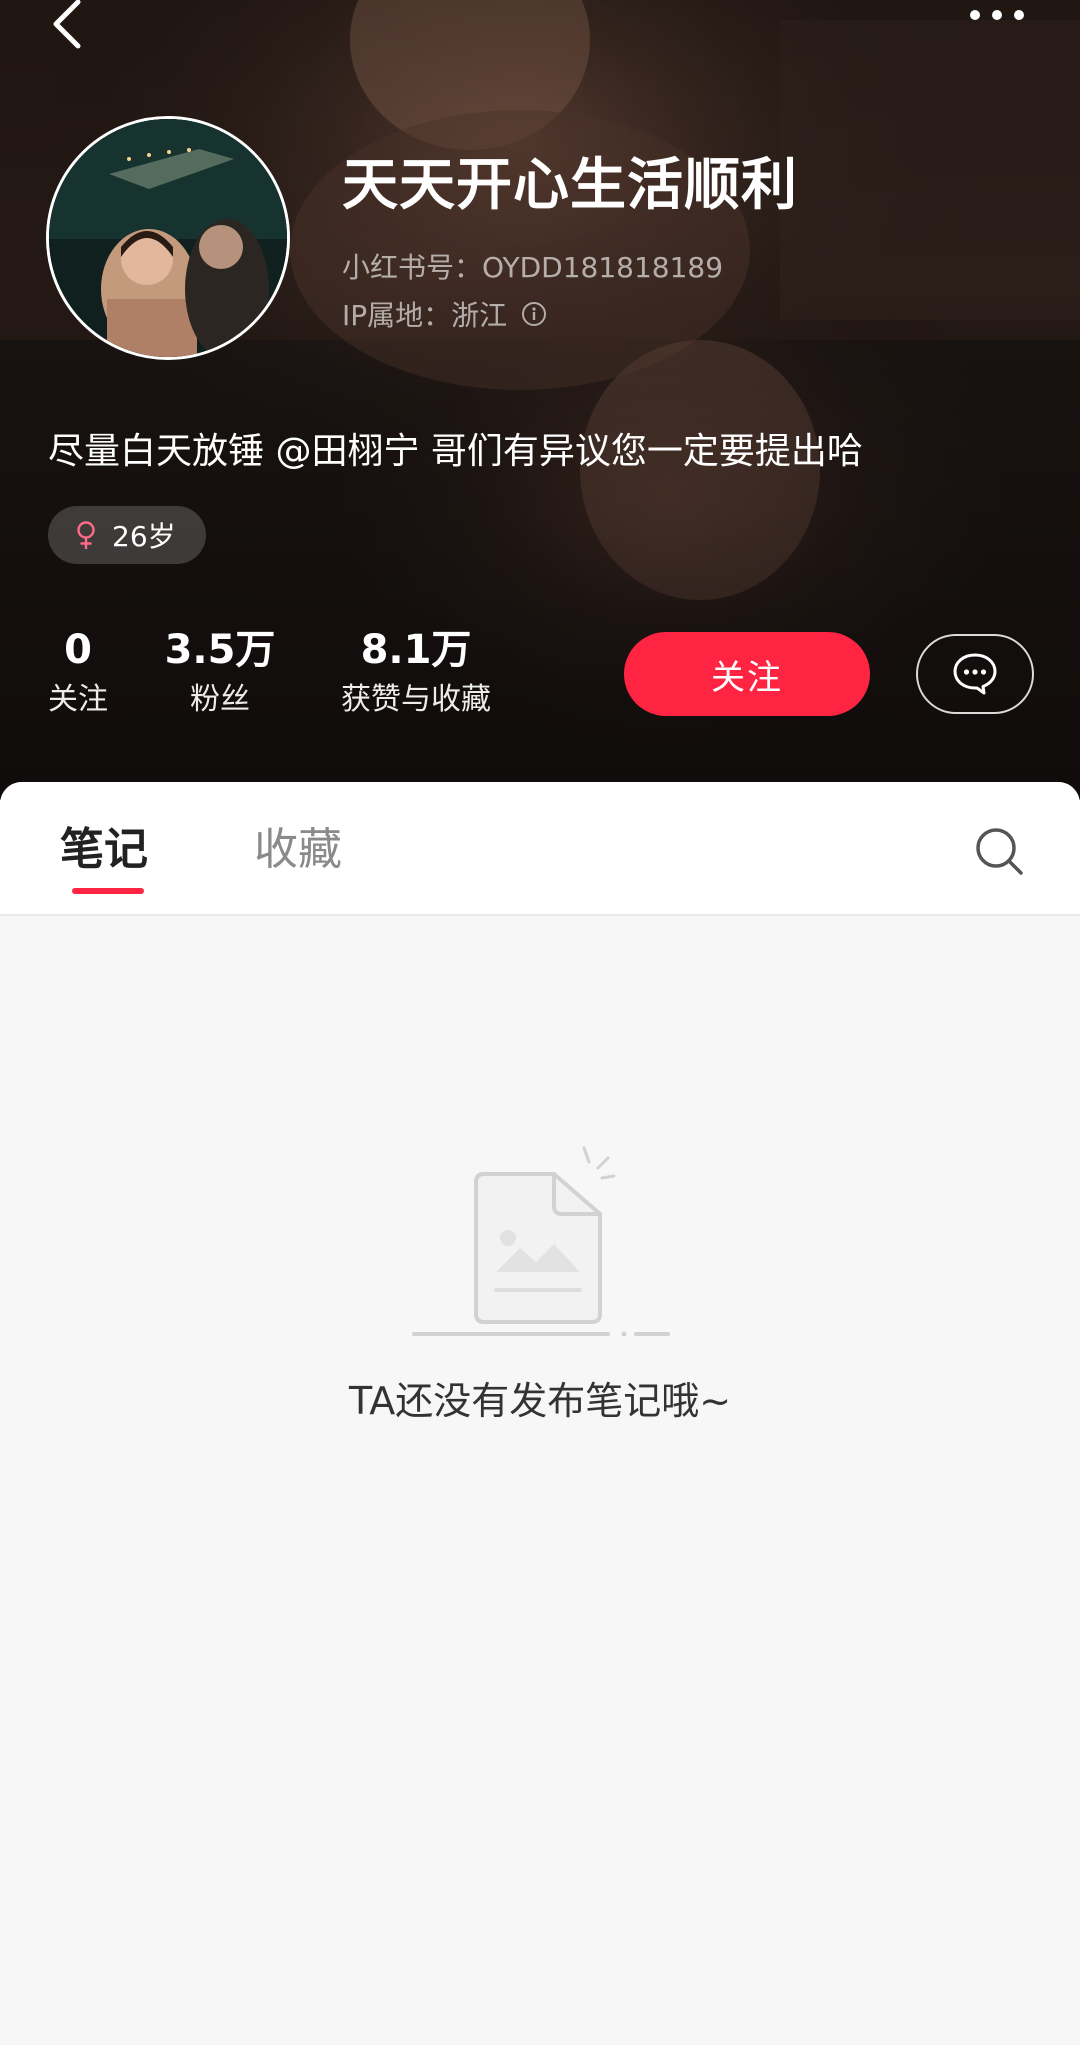 The height and width of the screenshot is (2045, 1080). I want to click on more-icon, so click(1000, 20).